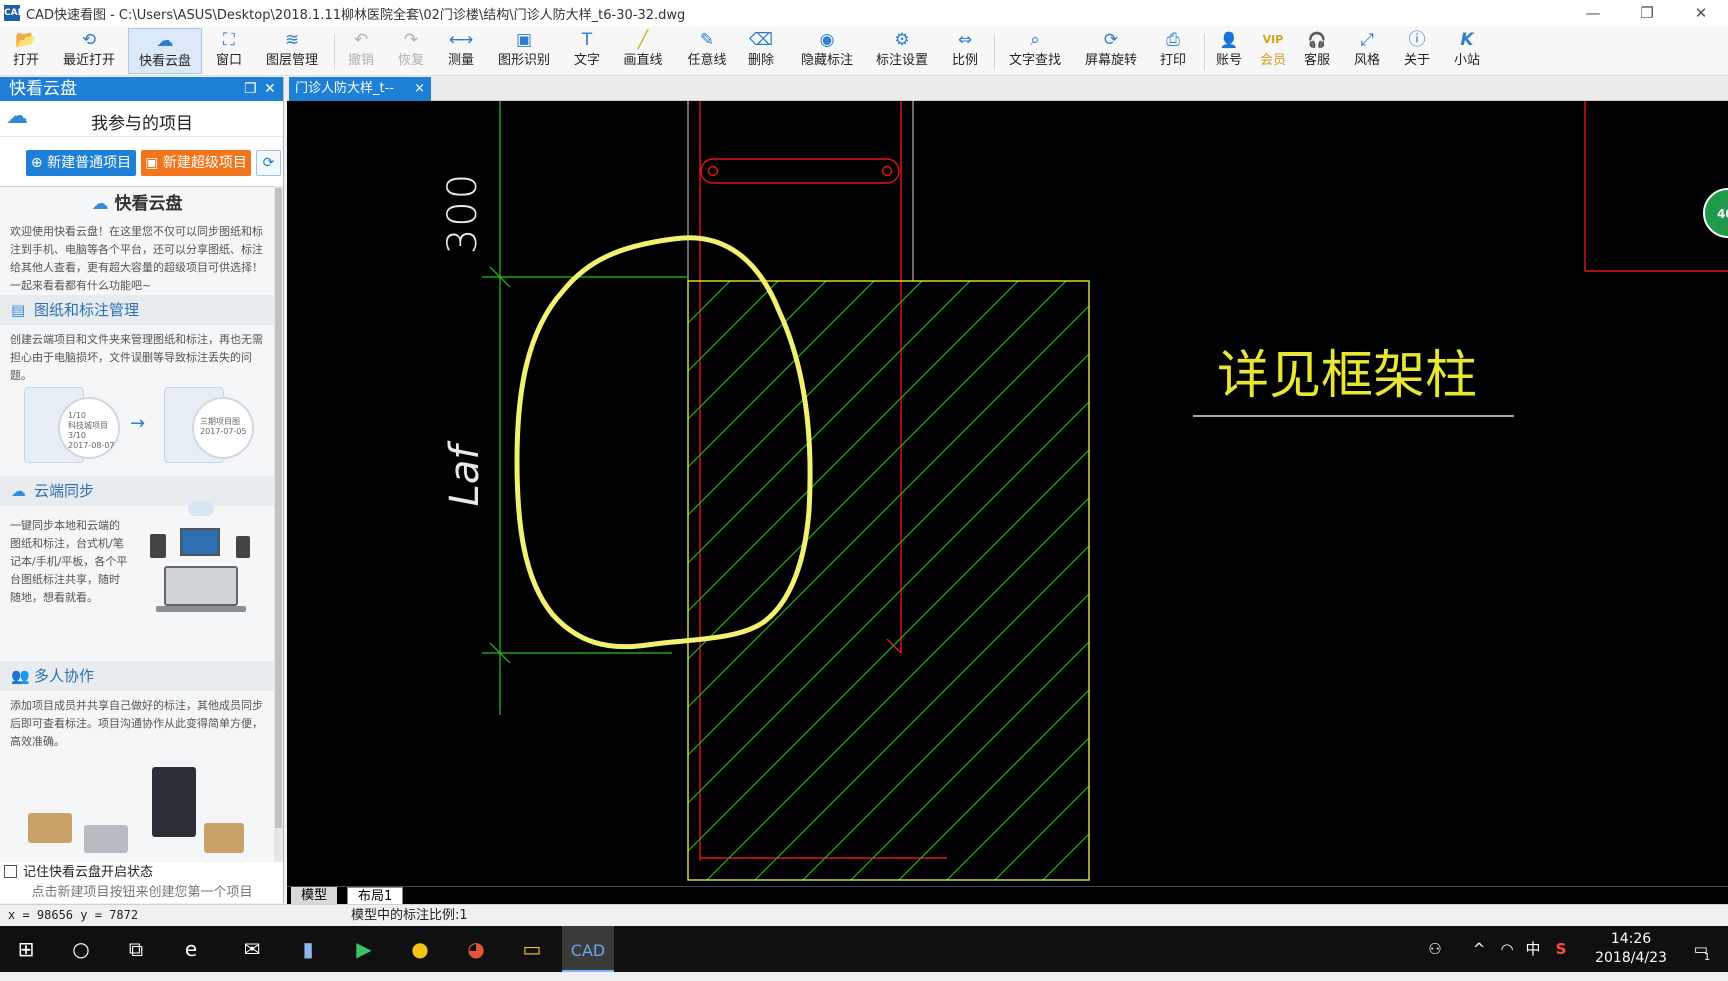 The height and width of the screenshot is (981, 1728). What do you see at coordinates (1417, 51) in the screenshot?
I see `toolbar-about-button: ⓘ 关于` at bounding box center [1417, 51].